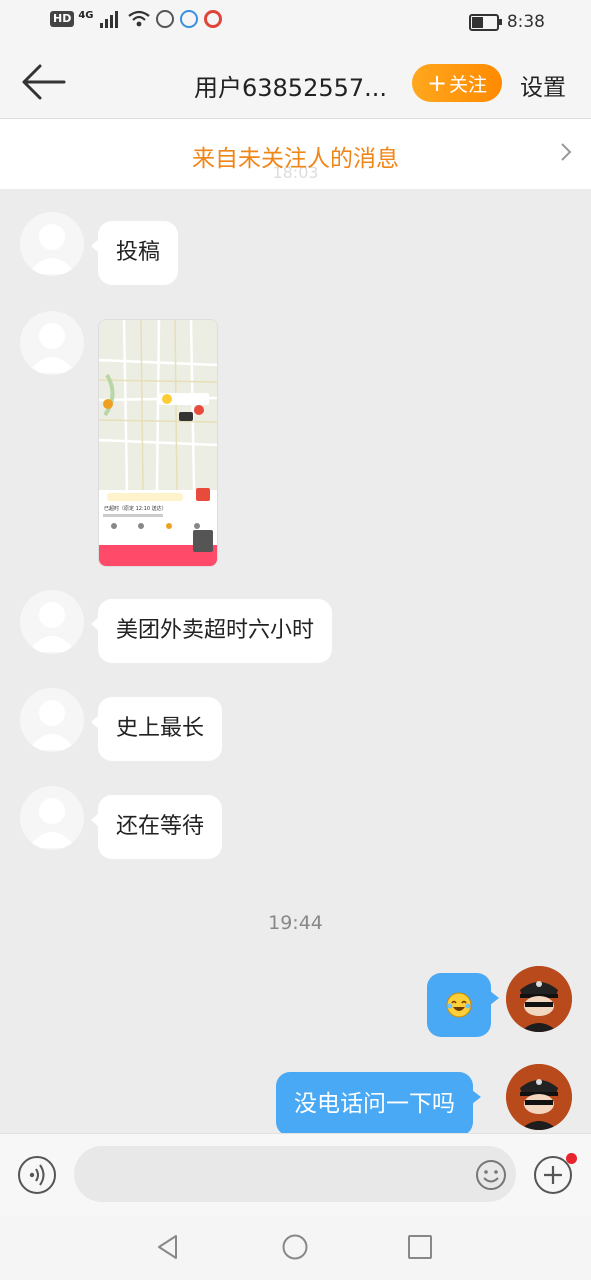  Describe the element at coordinates (110, 19) in the screenshot. I see `signal-icon` at that location.